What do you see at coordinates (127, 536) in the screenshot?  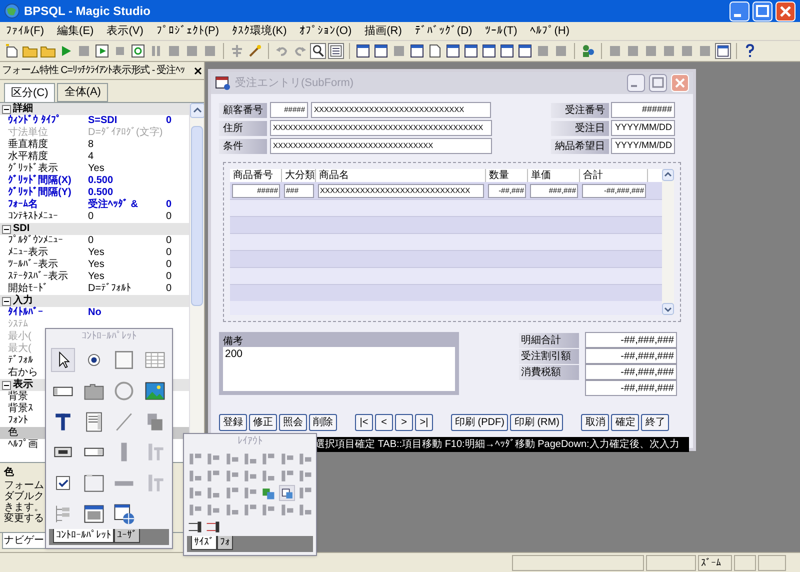 I see `palette-tab: ﾕｰｻﾞ` at bounding box center [127, 536].